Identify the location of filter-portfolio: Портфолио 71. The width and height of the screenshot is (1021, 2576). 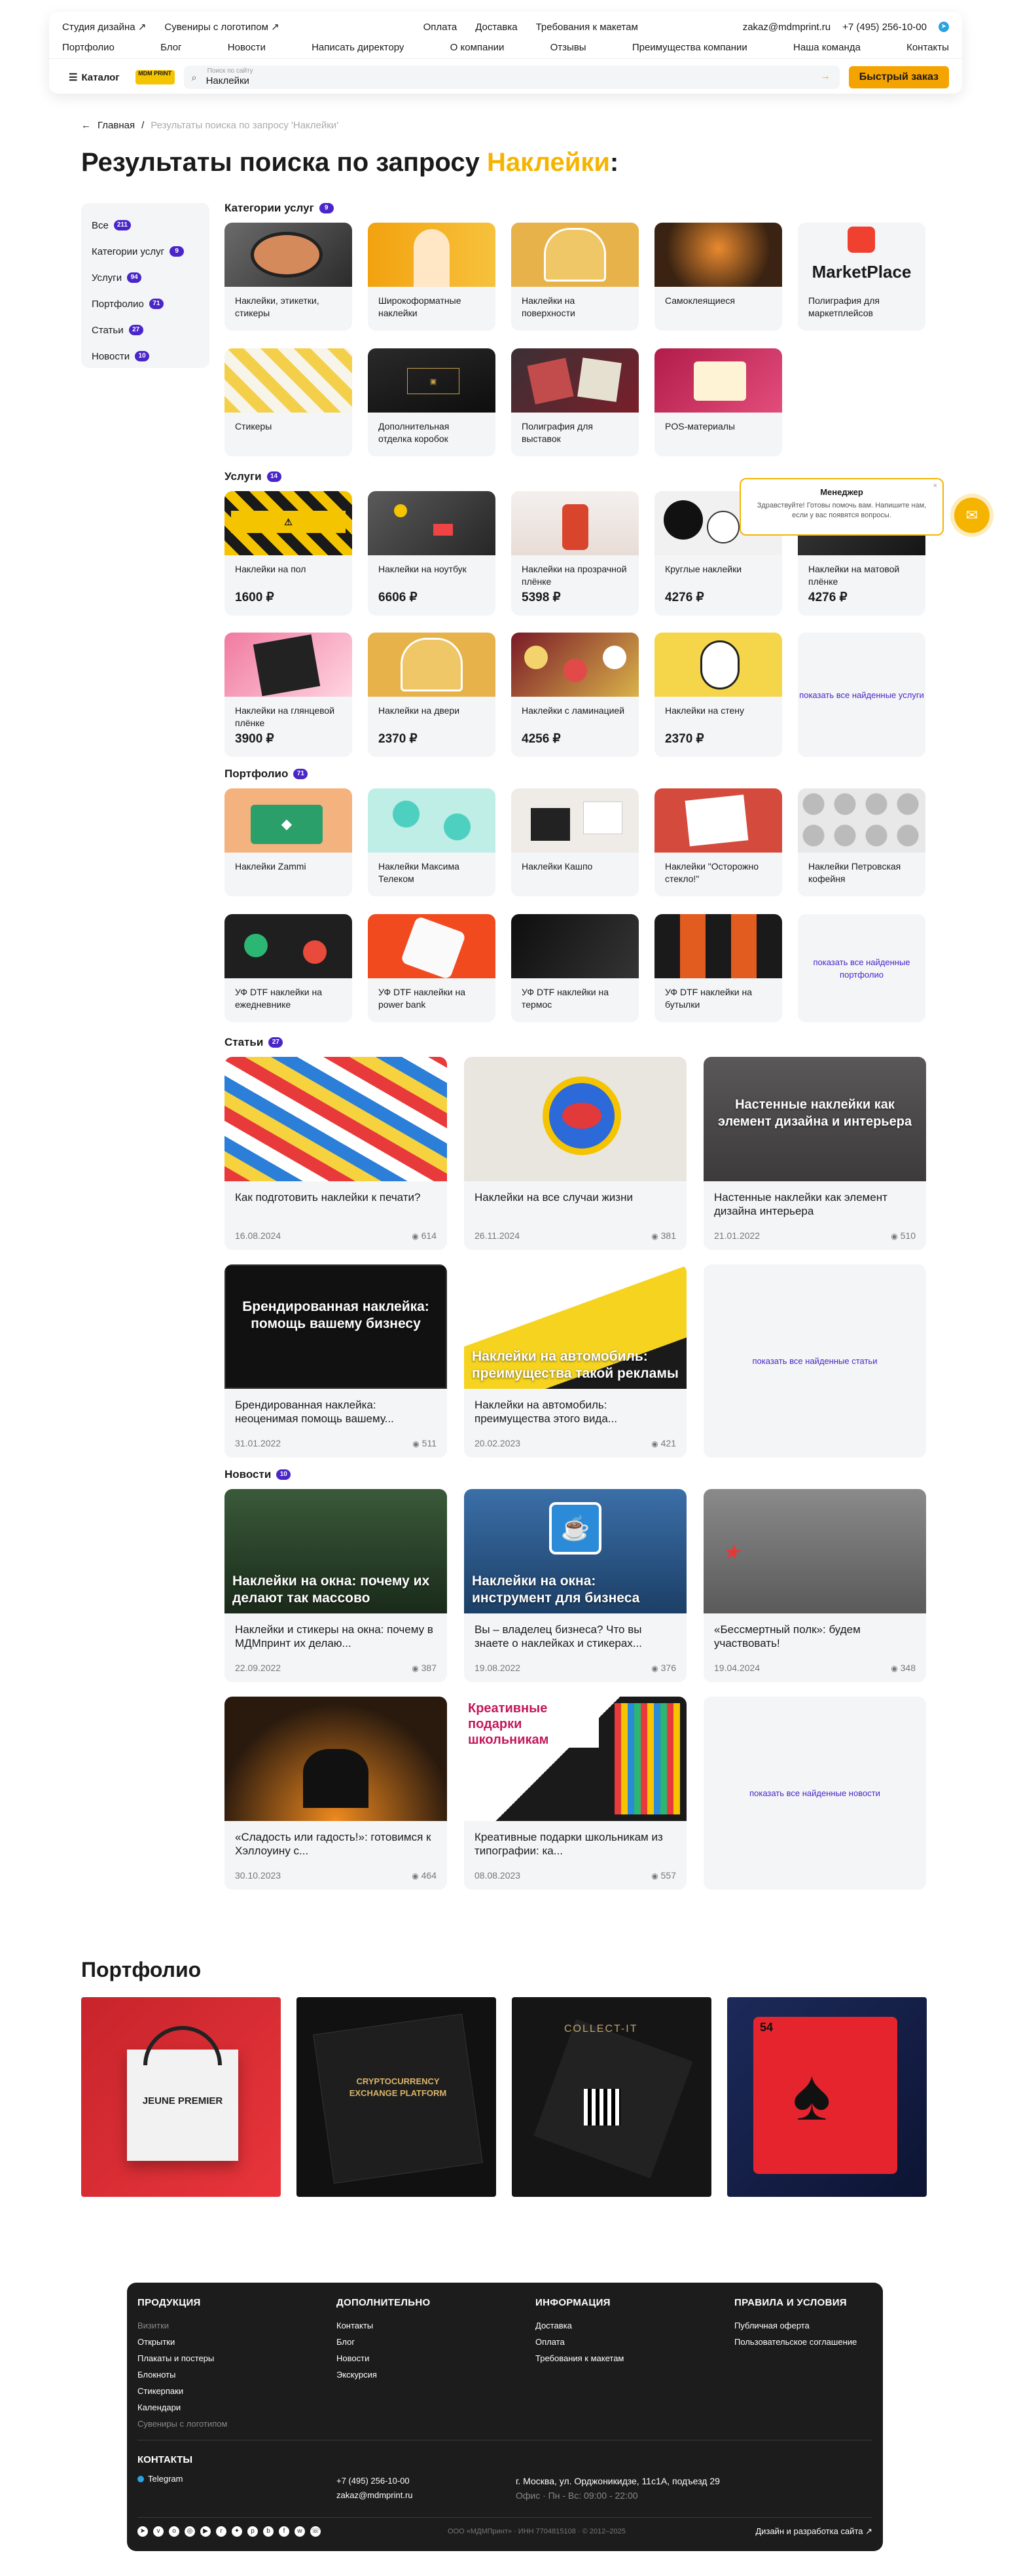
(145, 304).